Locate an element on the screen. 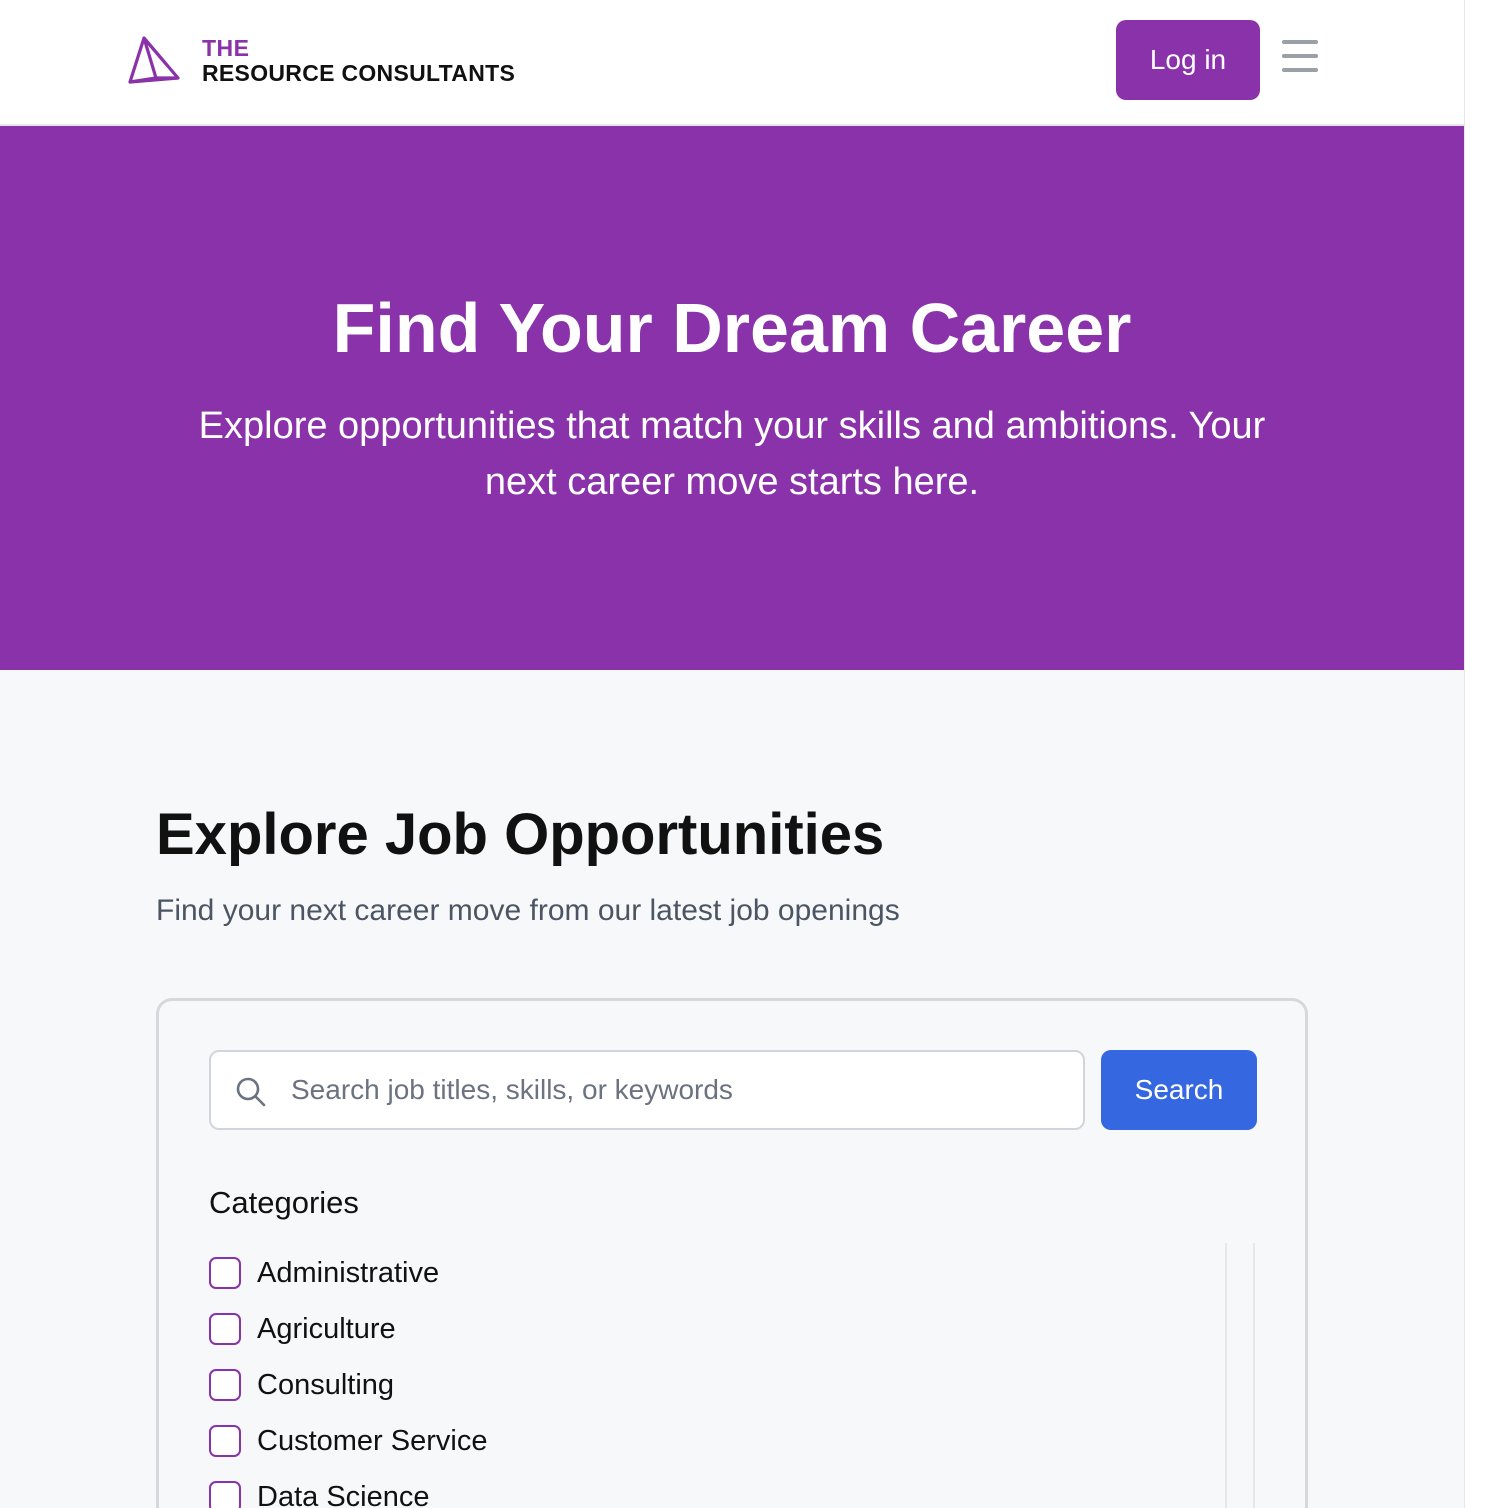 The height and width of the screenshot is (1508, 1492). category-scrollbar is located at coordinates (1240, 1375).